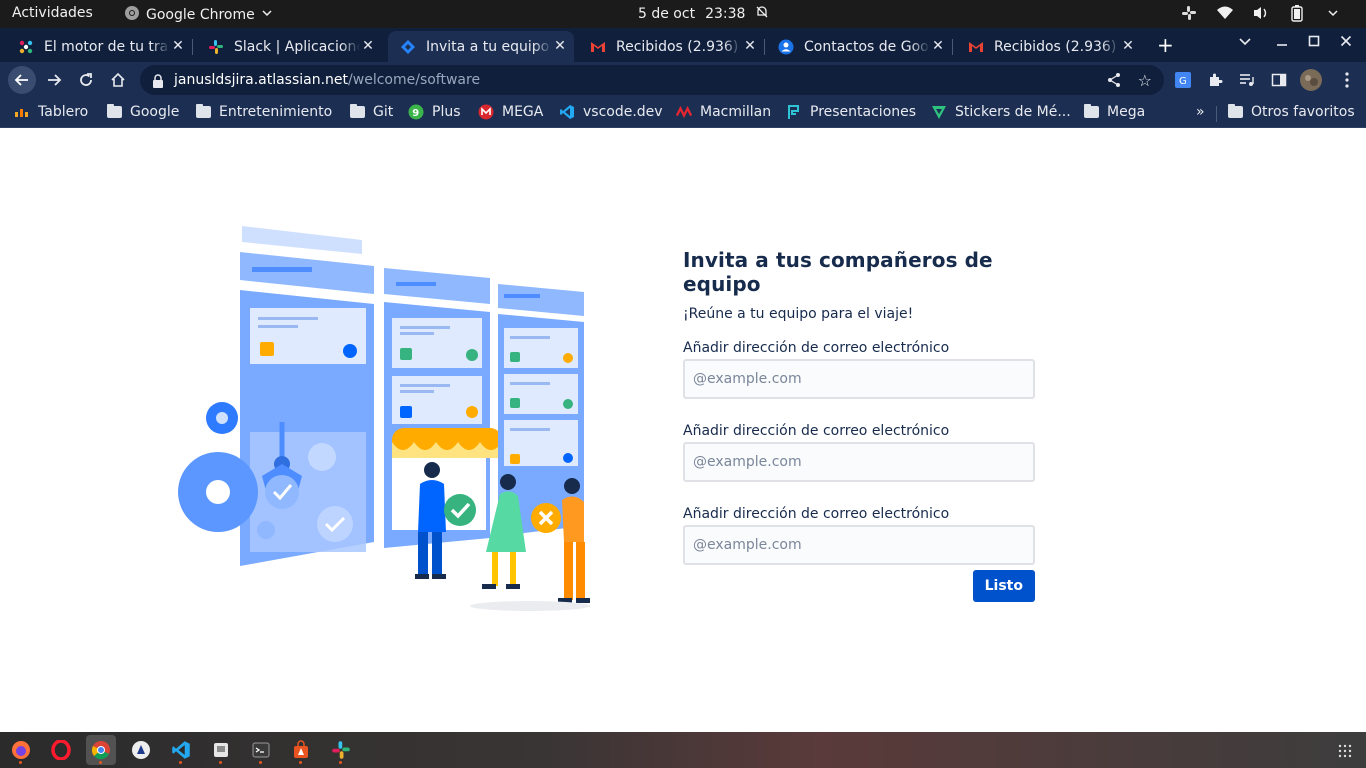  Describe the element at coordinates (1282, 43) in the screenshot. I see `minimize-button` at that location.